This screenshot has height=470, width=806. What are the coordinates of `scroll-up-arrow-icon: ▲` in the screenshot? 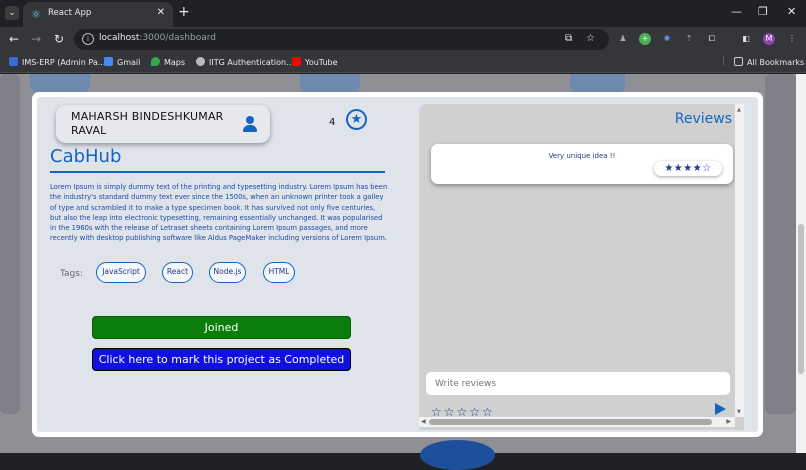 It's located at (739, 110).